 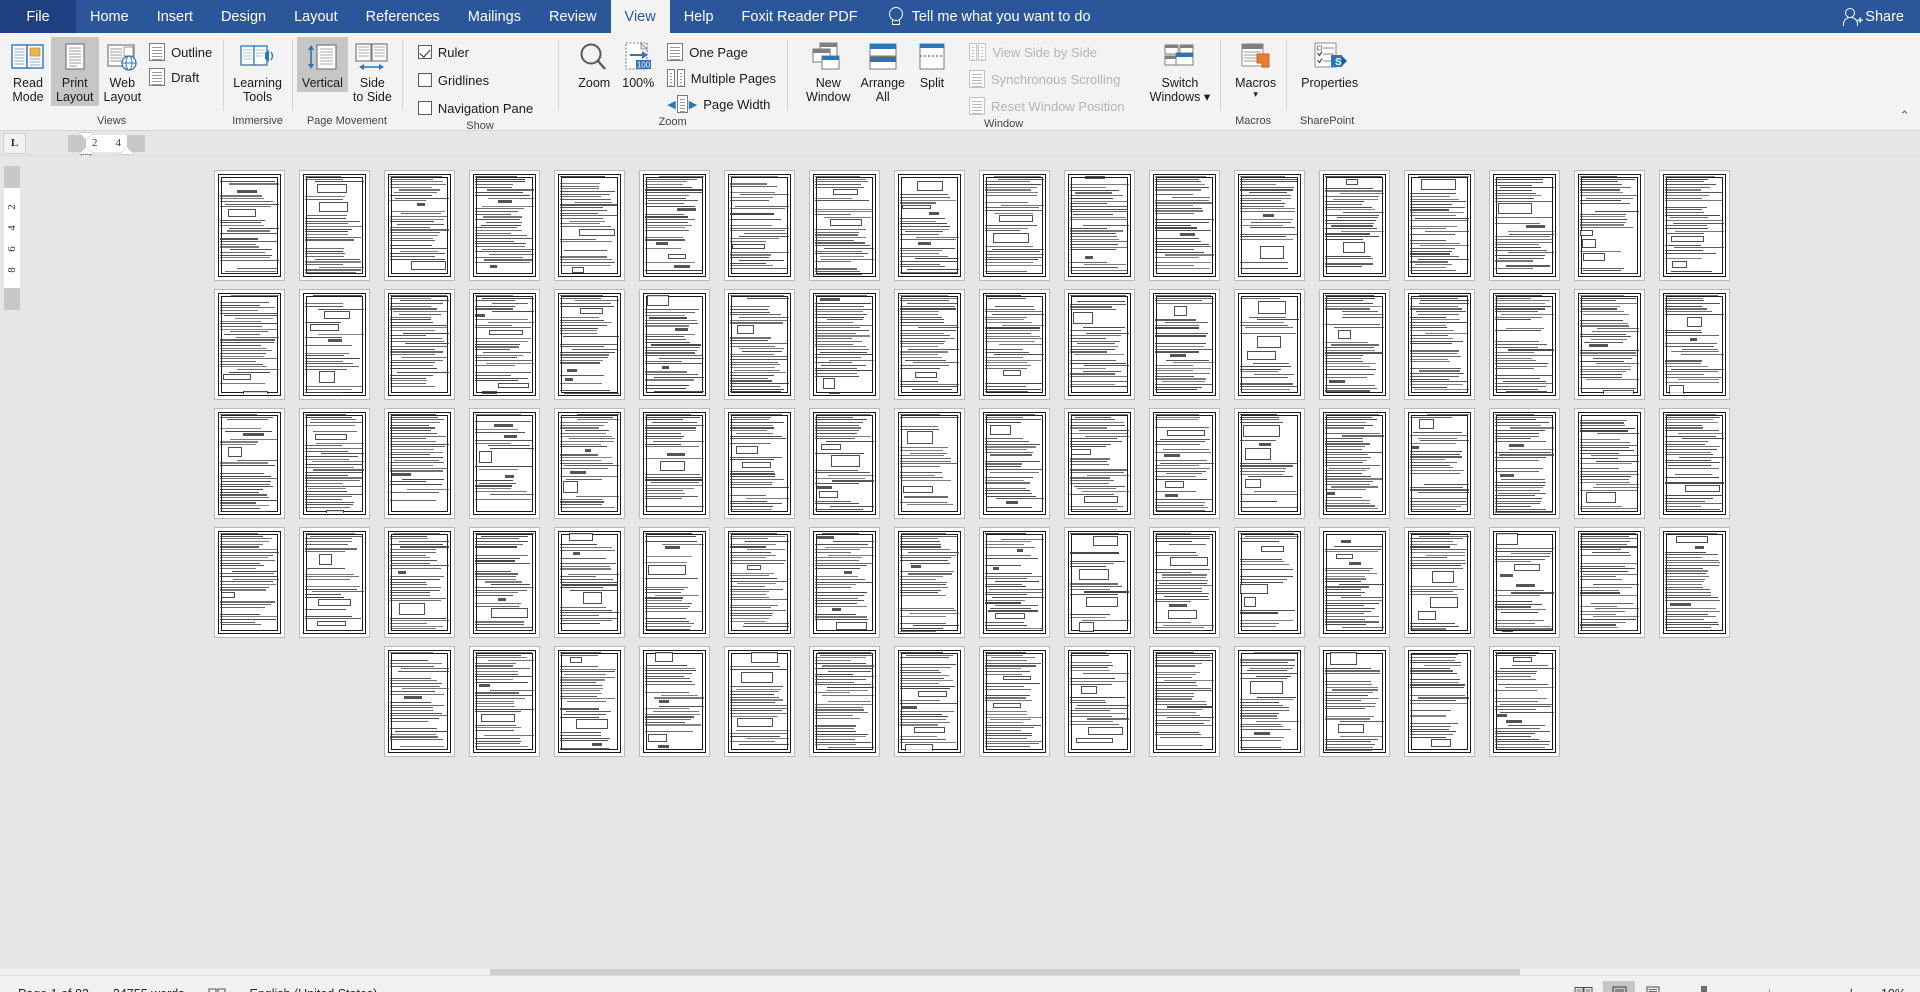 I want to click on zoom-slider-control: − + 10%, so click(x=1793, y=989).